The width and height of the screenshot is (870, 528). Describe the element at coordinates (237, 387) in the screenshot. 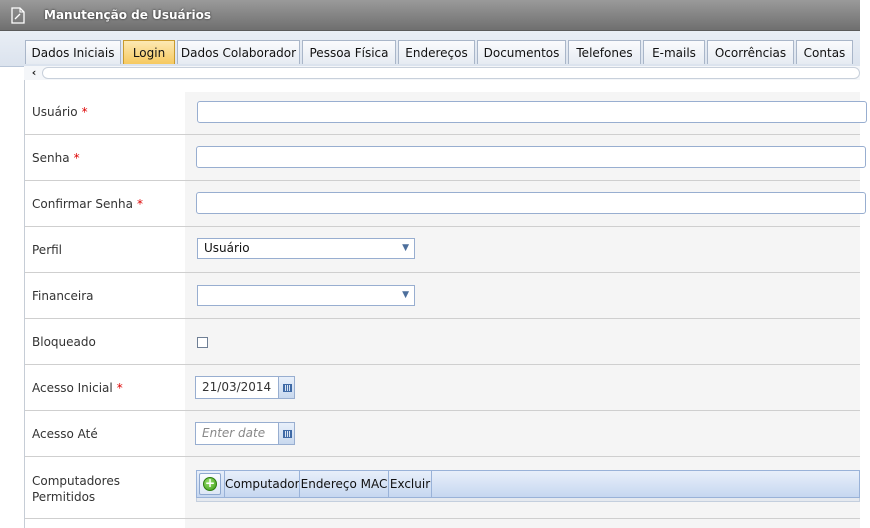

I see `acesso-inicial-value: 21/03/2014` at that location.